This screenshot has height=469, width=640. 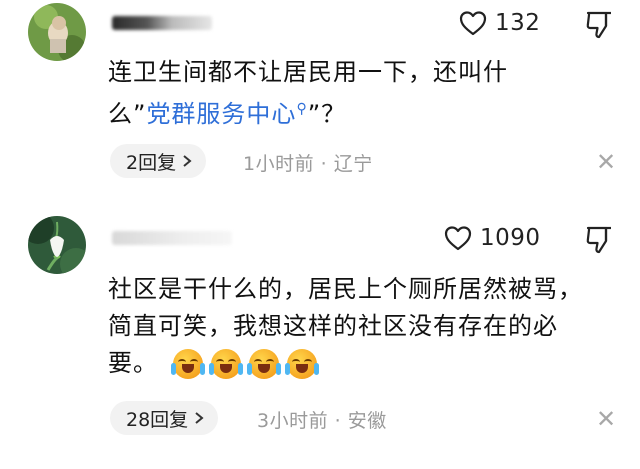 I want to click on emoji-row, so click(x=247, y=364).